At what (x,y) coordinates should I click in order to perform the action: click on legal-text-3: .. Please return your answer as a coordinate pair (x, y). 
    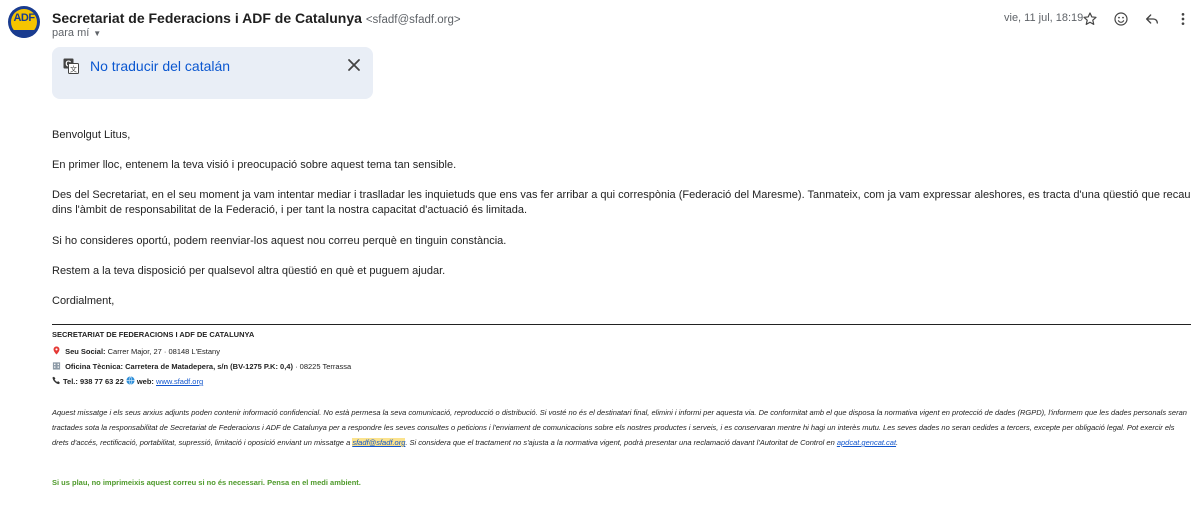
    Looking at the image, I should click on (897, 442).